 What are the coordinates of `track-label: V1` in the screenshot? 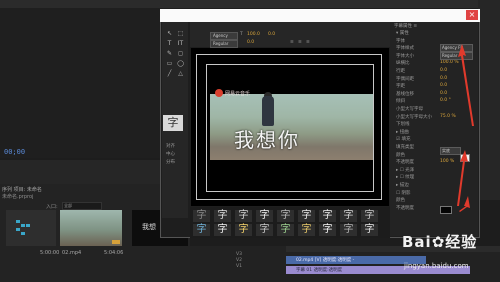 It's located at (239, 266).